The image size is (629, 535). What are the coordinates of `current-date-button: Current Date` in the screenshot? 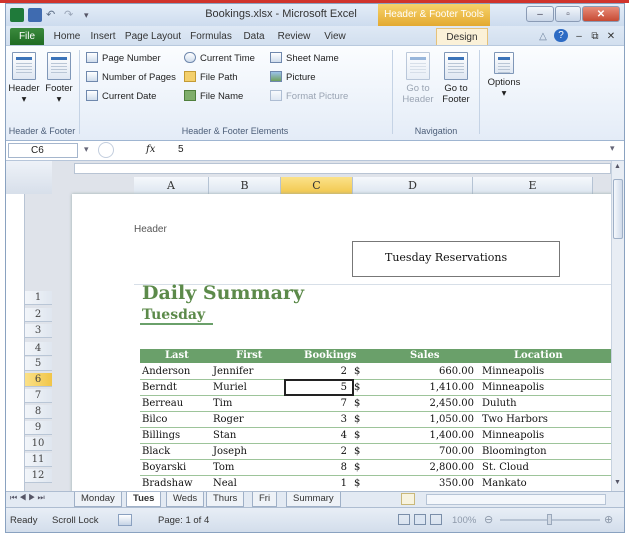 It's located at (121, 97).